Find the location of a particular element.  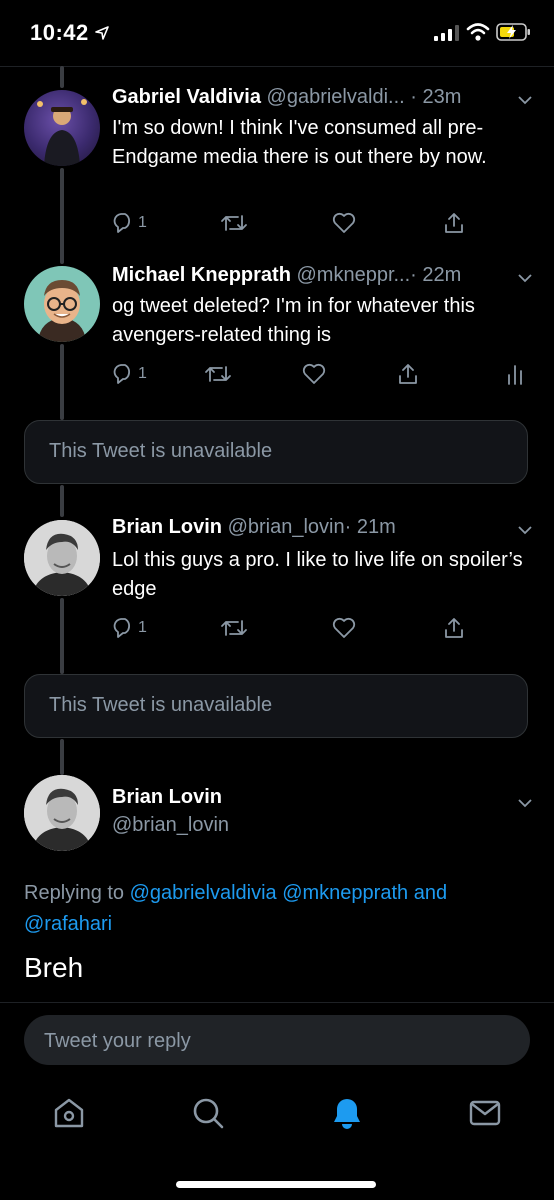

search-icon is located at coordinates (208, 1113).